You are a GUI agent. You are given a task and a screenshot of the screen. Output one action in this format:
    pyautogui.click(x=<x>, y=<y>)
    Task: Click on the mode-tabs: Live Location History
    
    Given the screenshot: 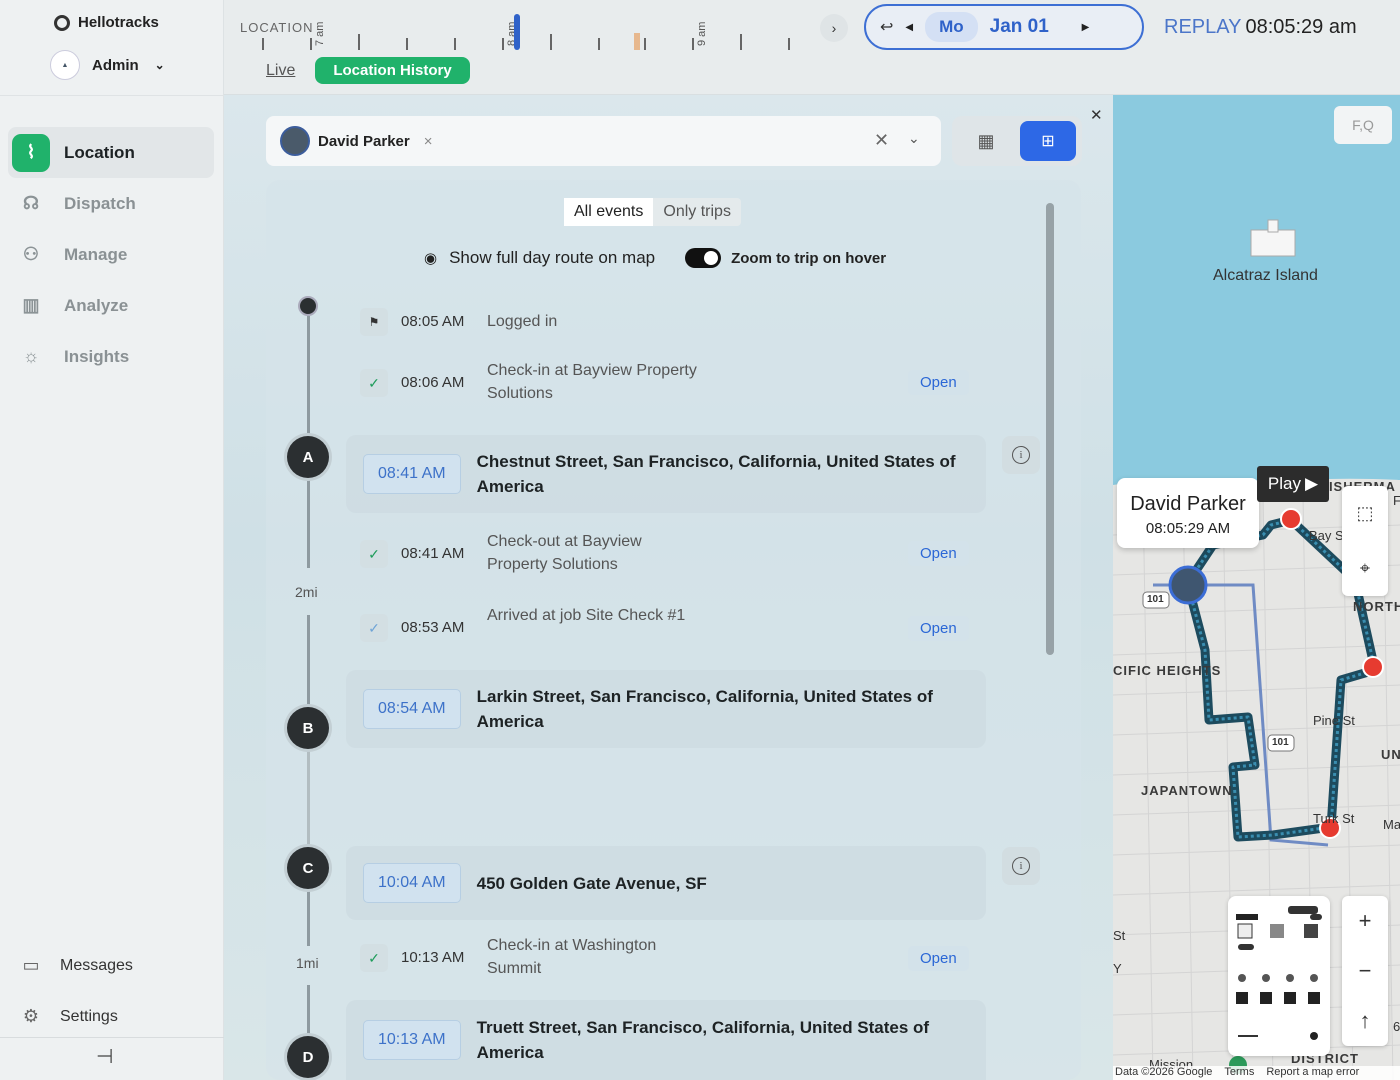 What is the action you would take?
    pyautogui.click(x=368, y=70)
    